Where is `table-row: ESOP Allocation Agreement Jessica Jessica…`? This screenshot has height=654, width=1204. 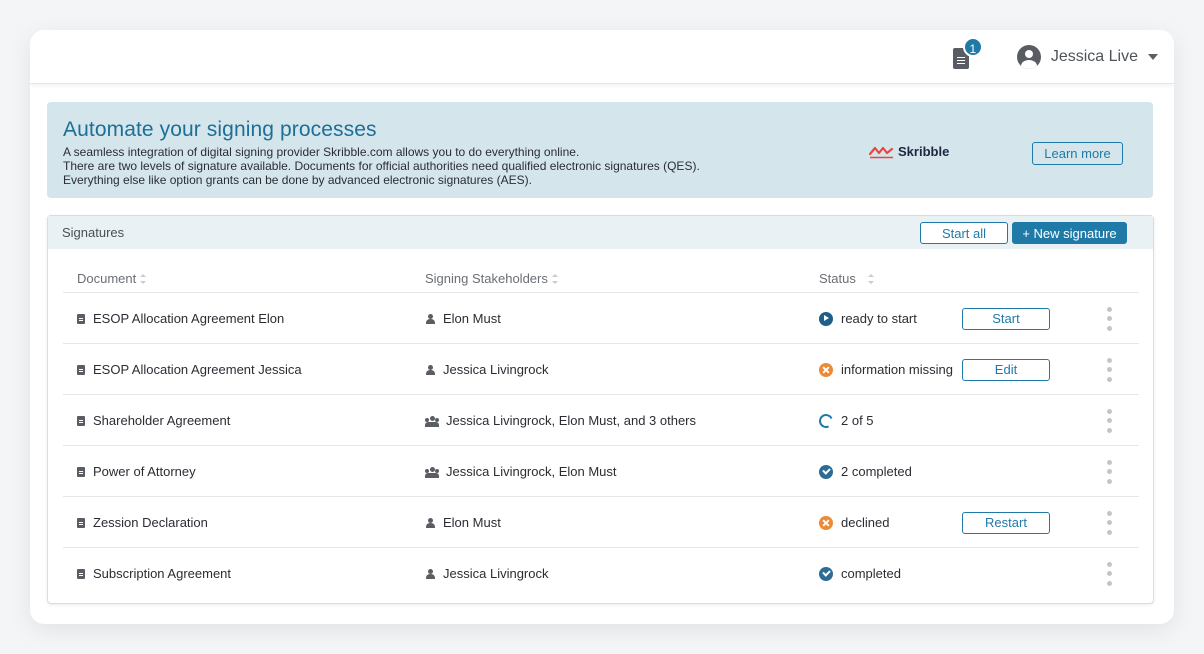 table-row: ESOP Allocation Agreement Jessica Jessica… is located at coordinates (601, 369).